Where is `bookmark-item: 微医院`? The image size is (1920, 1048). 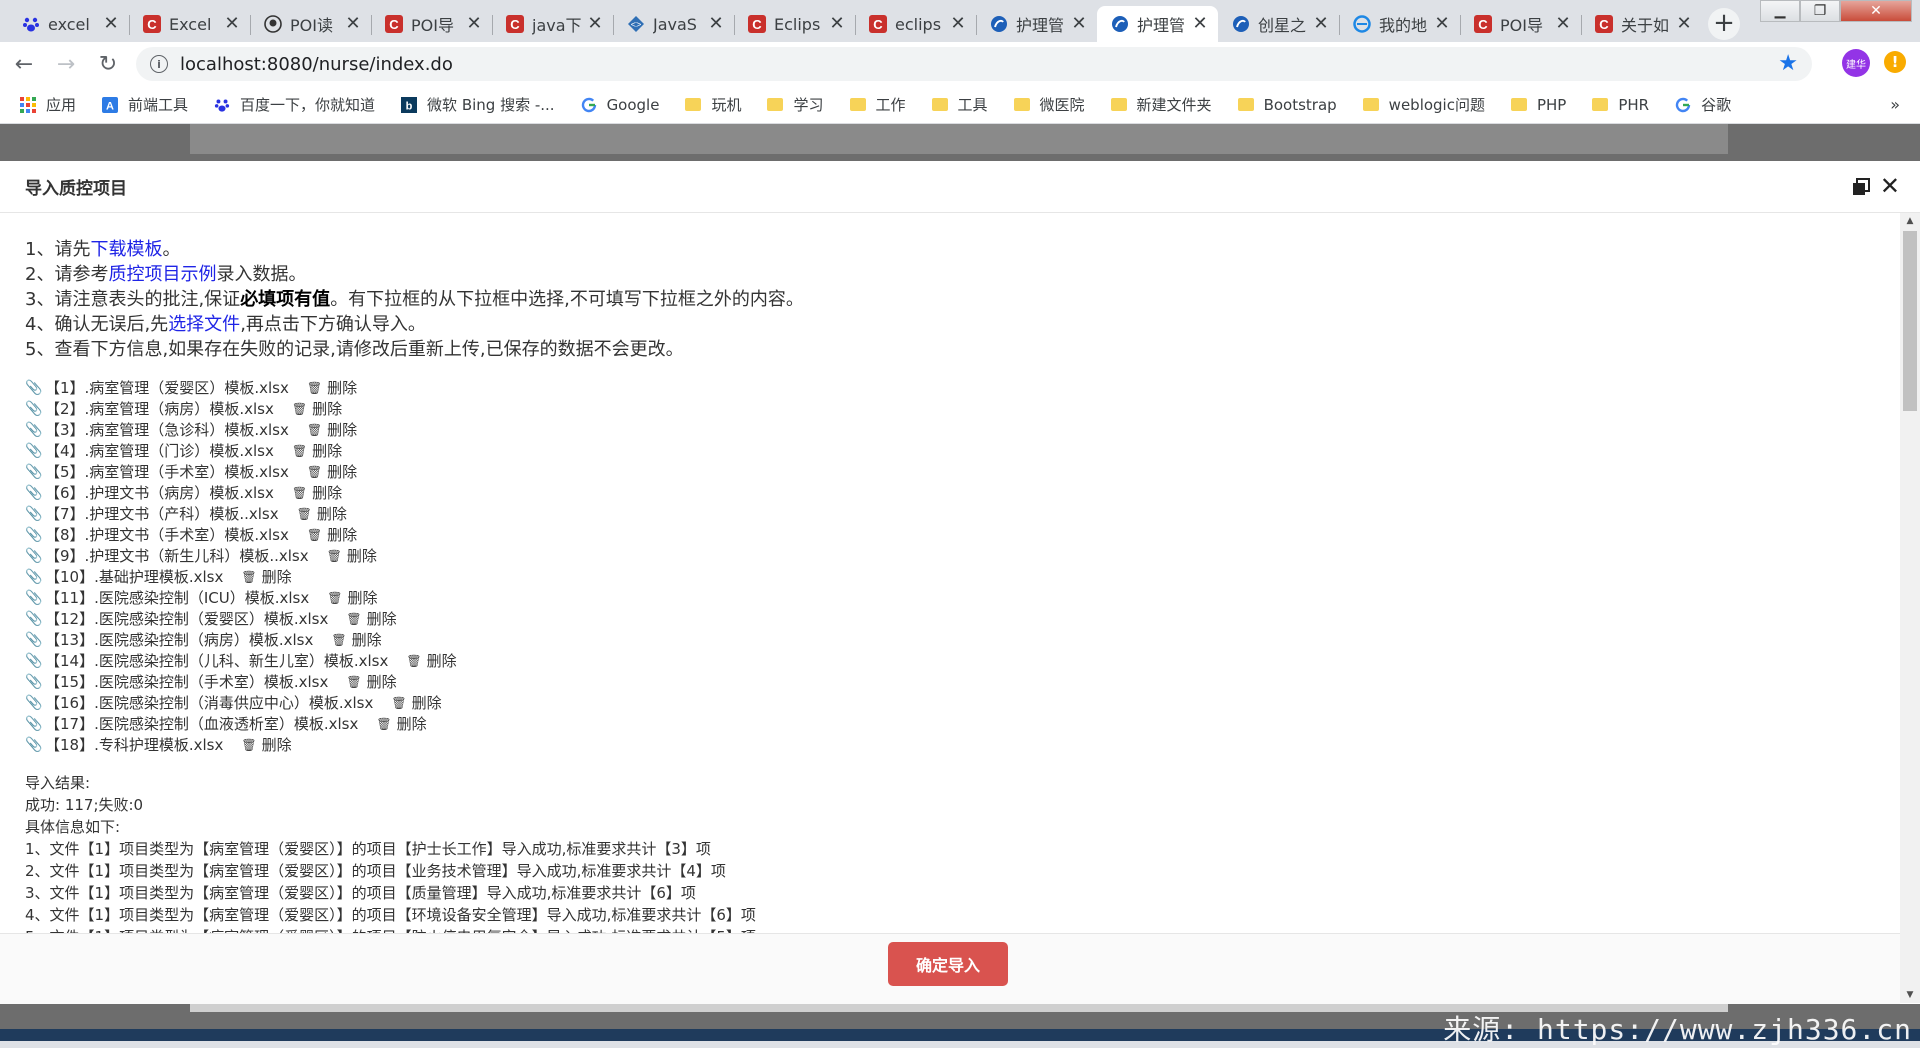 bookmark-item: 微医院 is located at coordinates (1049, 104).